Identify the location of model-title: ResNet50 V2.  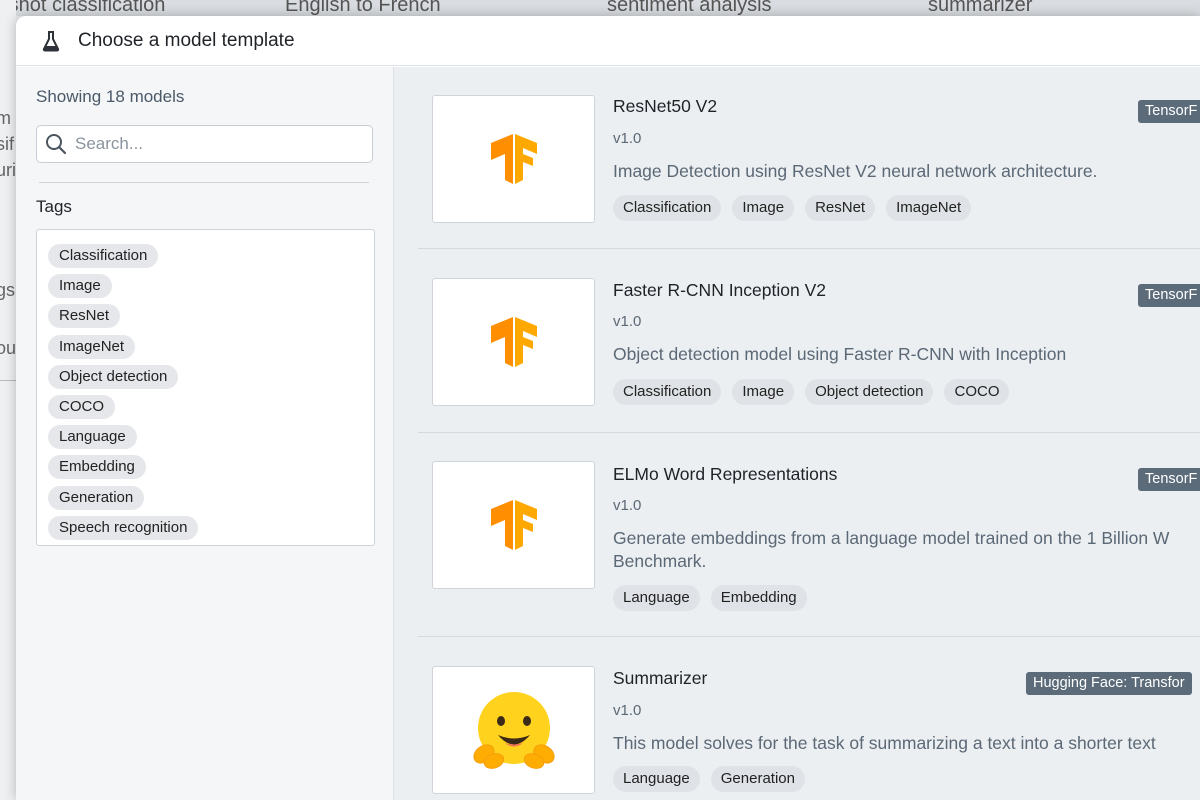
(665, 106).